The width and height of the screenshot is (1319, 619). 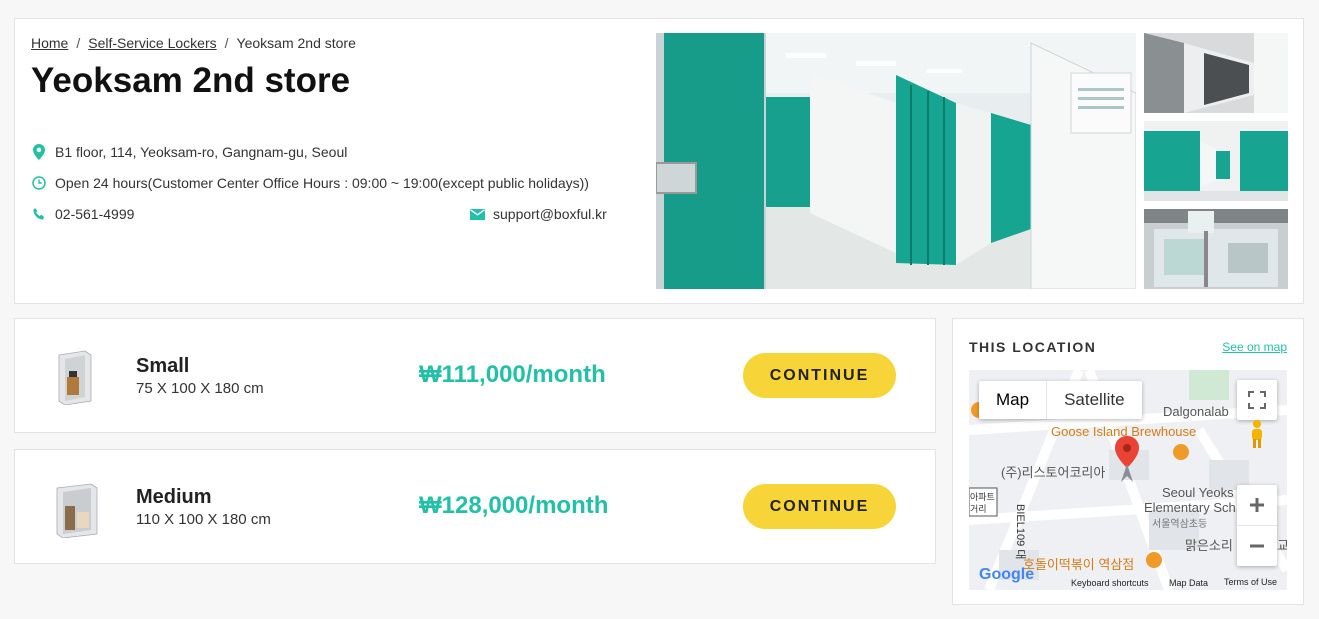 What do you see at coordinates (1257, 546) in the screenshot?
I see `zoom-out-icon` at bounding box center [1257, 546].